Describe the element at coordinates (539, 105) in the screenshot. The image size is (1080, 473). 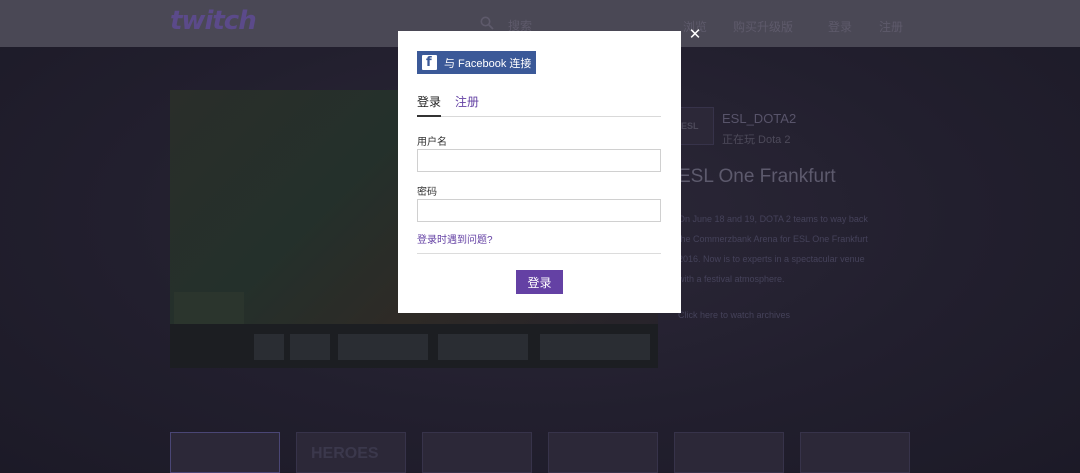
I see `login-tabs: 登录 注册` at that location.